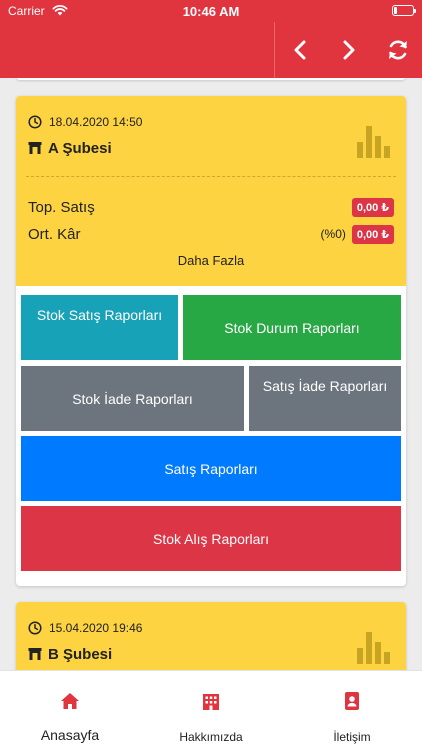  I want to click on branch-title: B Şubesi, so click(70, 654).